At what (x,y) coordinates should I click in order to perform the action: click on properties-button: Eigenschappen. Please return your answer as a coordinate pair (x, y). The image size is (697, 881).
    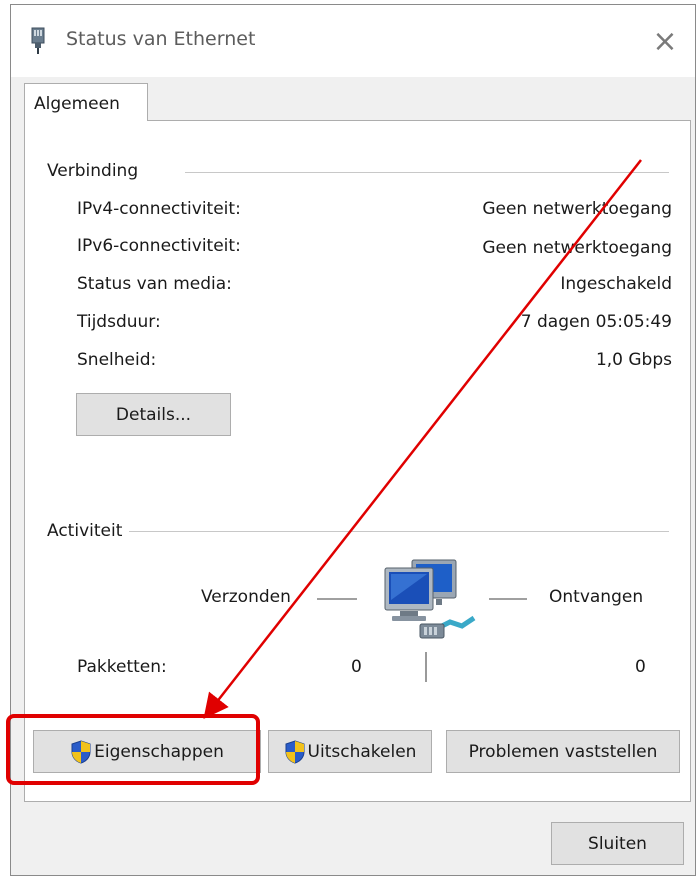
    Looking at the image, I should click on (147, 751).